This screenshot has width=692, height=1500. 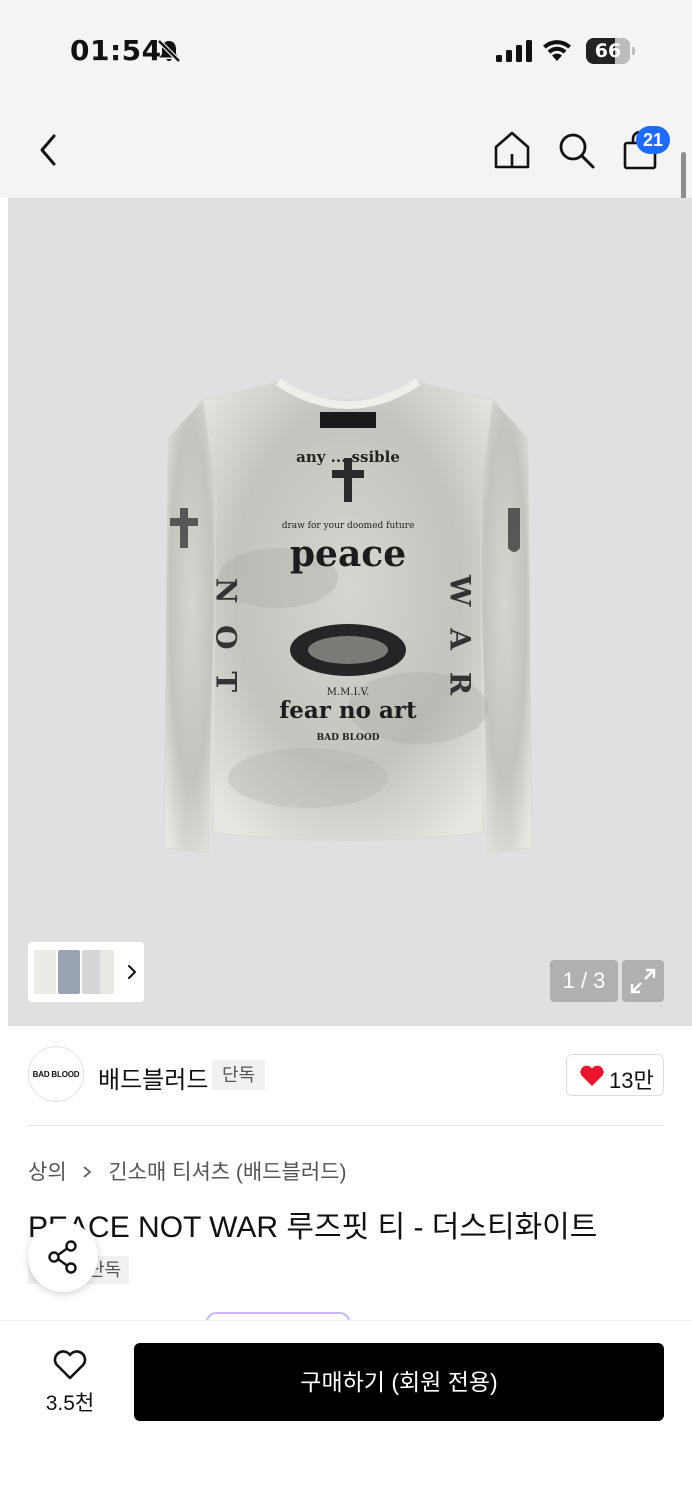 What do you see at coordinates (86, 972) in the screenshot?
I see `thumbnail-strip` at bounding box center [86, 972].